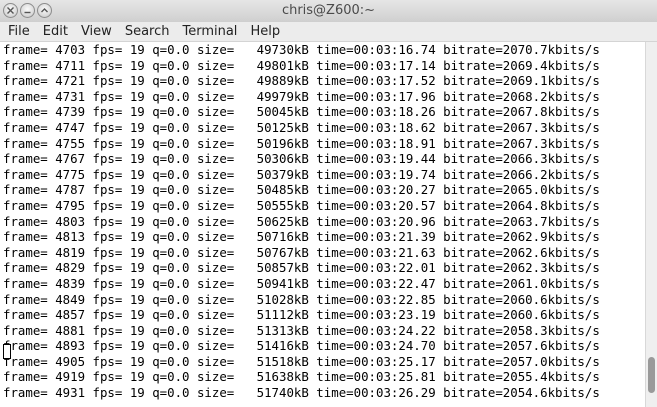 This screenshot has width=657, height=407. I want to click on menu-edit: Edit, so click(55, 31).